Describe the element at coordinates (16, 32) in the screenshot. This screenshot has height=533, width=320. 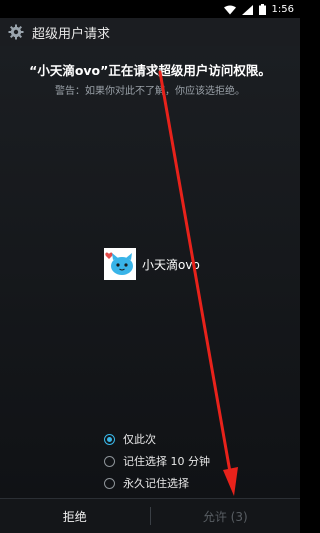
I see `gear-icon` at that location.